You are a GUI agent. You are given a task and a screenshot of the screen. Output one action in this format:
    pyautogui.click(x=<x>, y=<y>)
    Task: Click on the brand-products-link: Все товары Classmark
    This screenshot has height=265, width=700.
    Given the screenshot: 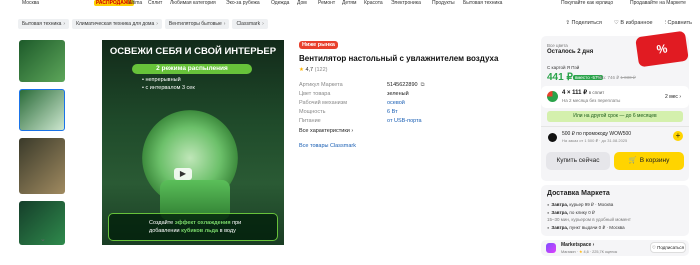 What is the action you would take?
    pyautogui.click(x=327, y=146)
    